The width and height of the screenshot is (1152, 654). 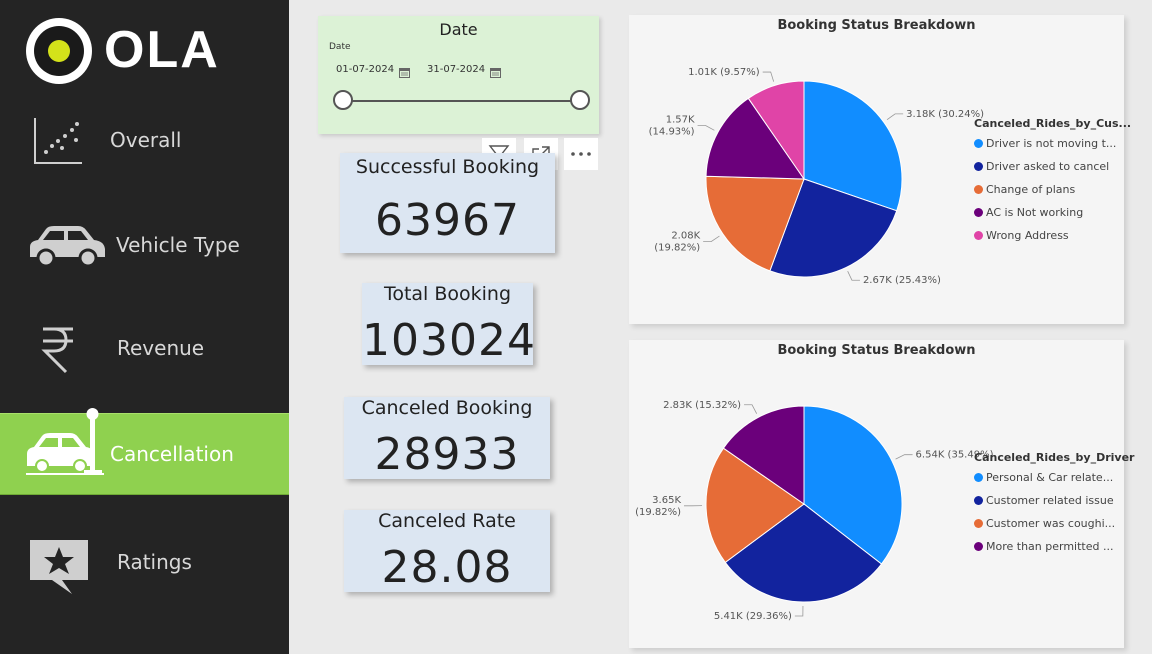 I want to click on legend-item: Change of plans, so click(x=1024, y=189).